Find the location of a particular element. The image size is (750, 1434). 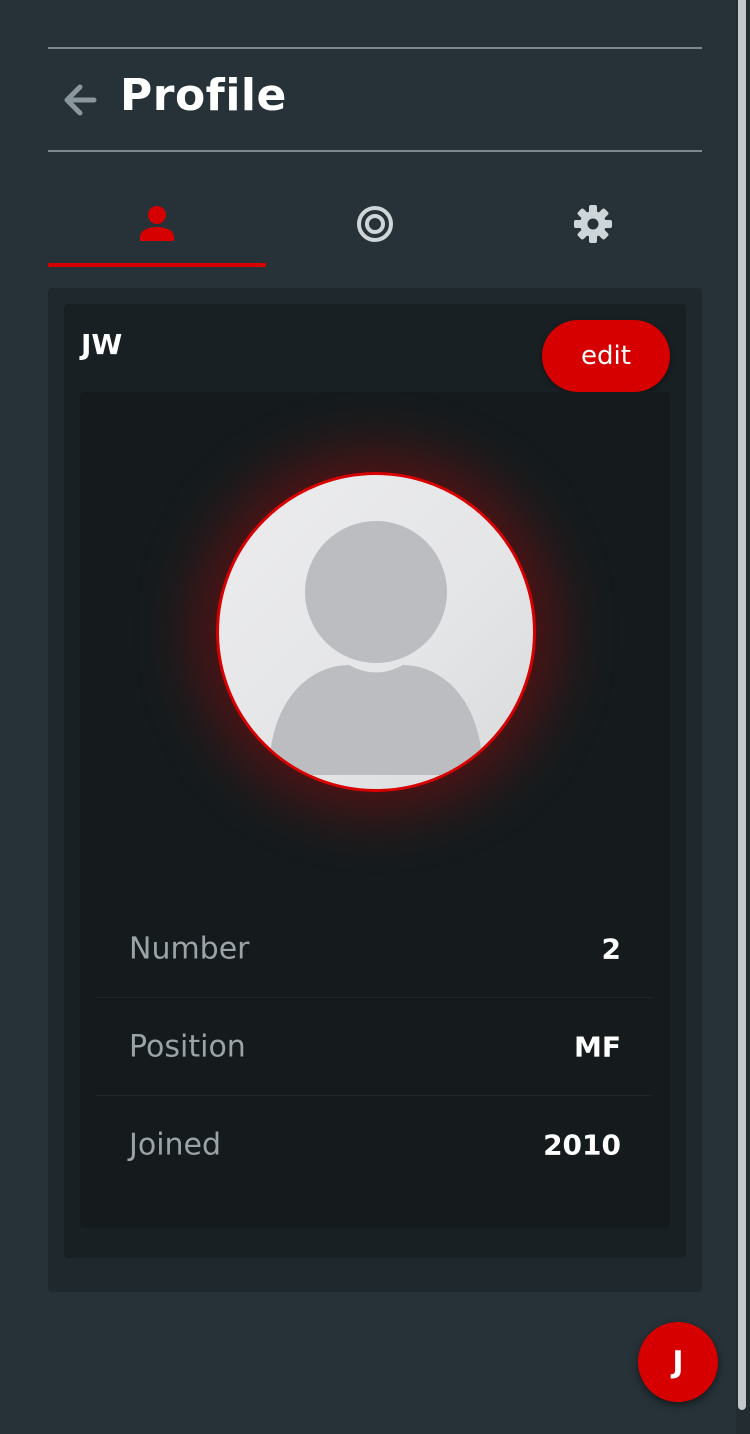

stat-row-number: Number 2 is located at coordinates (374, 949).